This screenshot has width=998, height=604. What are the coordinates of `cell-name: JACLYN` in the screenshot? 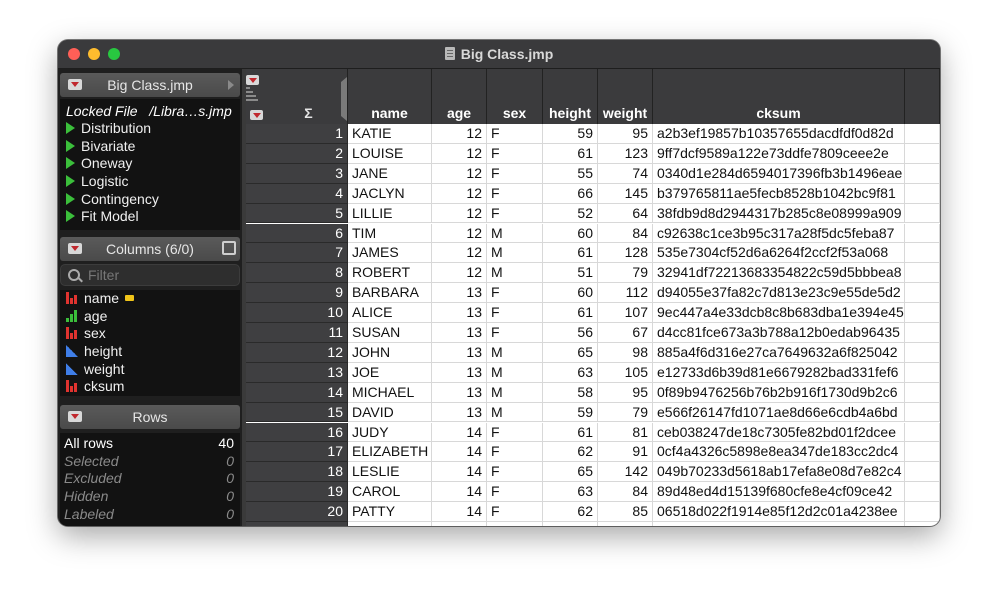 It's located at (390, 193).